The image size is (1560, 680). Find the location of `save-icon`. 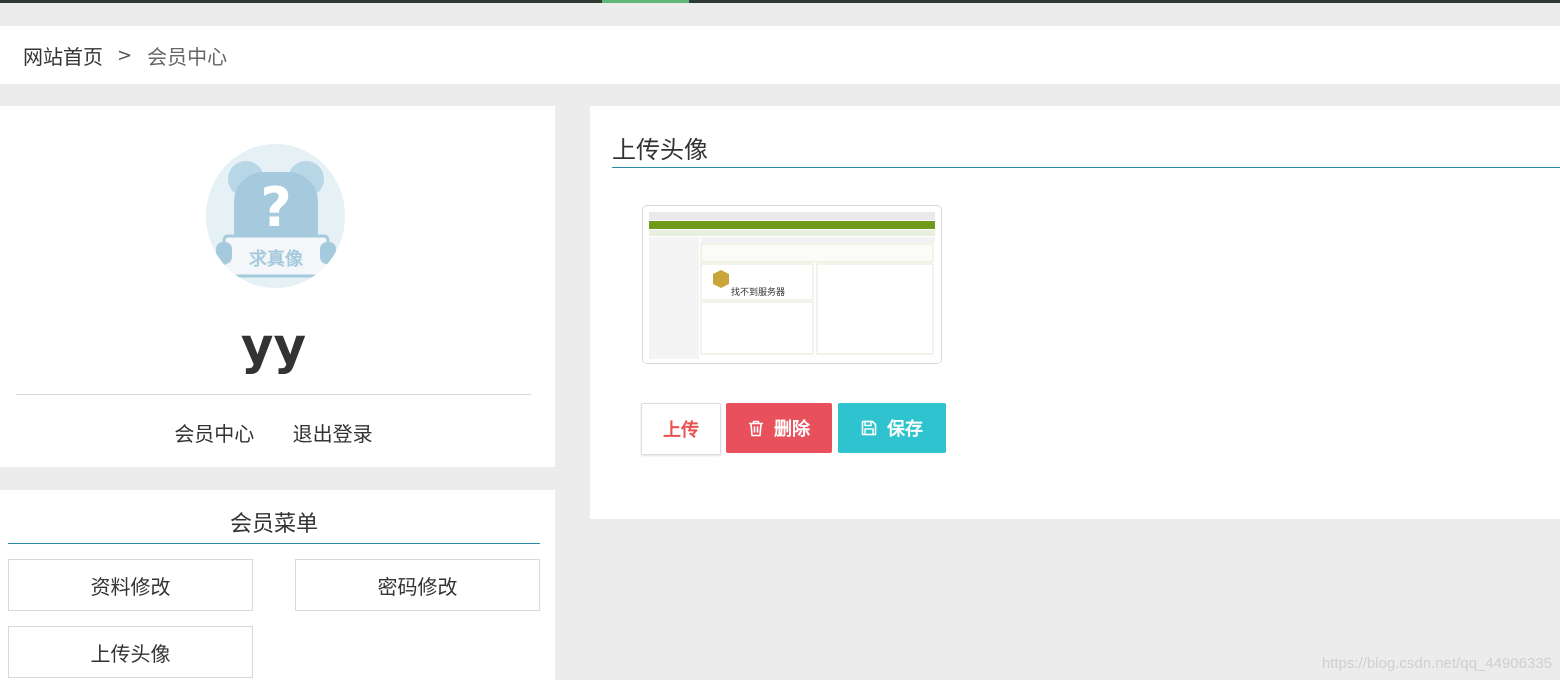

save-icon is located at coordinates (869, 428).